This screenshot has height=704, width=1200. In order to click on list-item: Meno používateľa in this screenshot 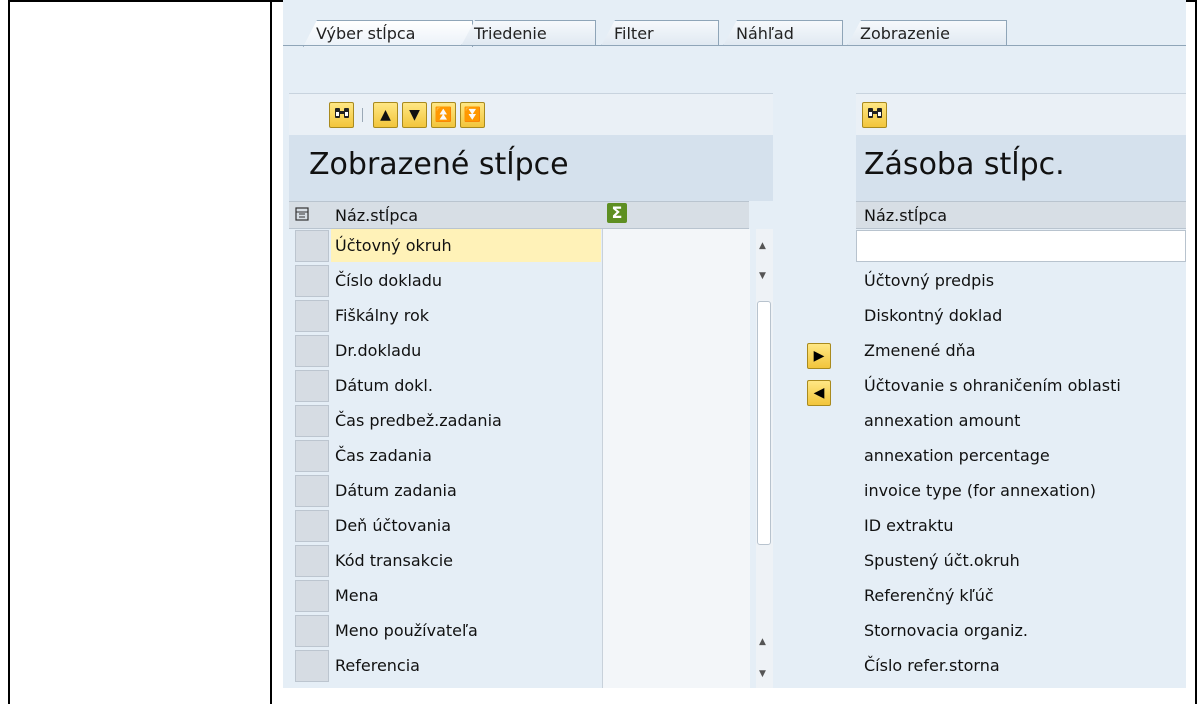, I will do `click(445, 631)`.